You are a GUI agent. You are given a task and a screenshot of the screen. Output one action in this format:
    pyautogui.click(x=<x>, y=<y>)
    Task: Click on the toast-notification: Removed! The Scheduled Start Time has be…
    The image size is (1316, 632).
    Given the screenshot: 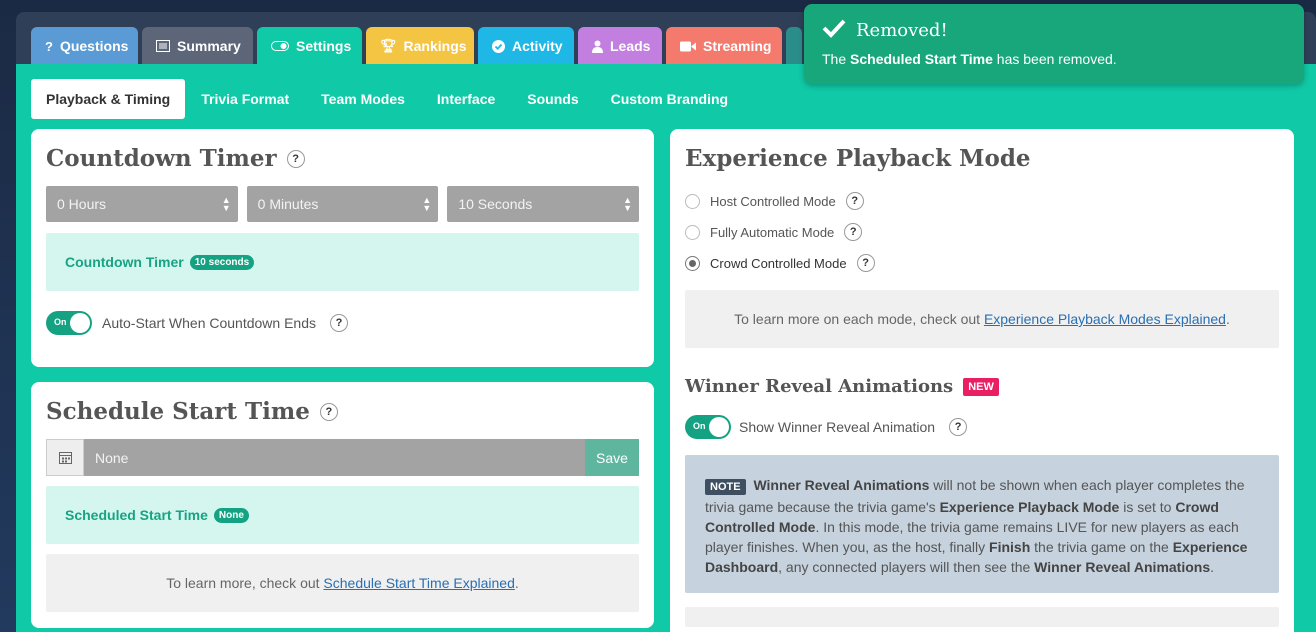 What is the action you would take?
    pyautogui.click(x=1054, y=44)
    